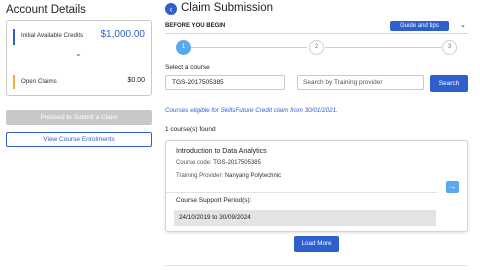 The height and width of the screenshot is (270, 480). Describe the element at coordinates (227, 8) in the screenshot. I see `page-title: Claim Submission` at that location.